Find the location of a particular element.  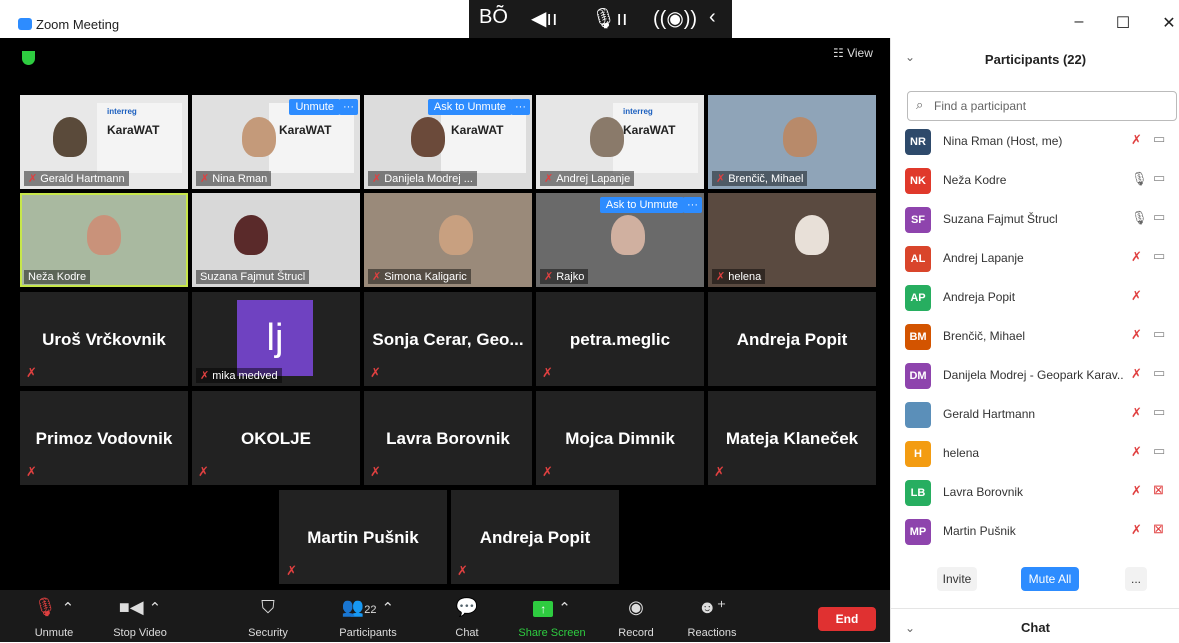

video-tile: KaraWAT Unmute ··· ✗ Nina Rman is located at coordinates (276, 142).